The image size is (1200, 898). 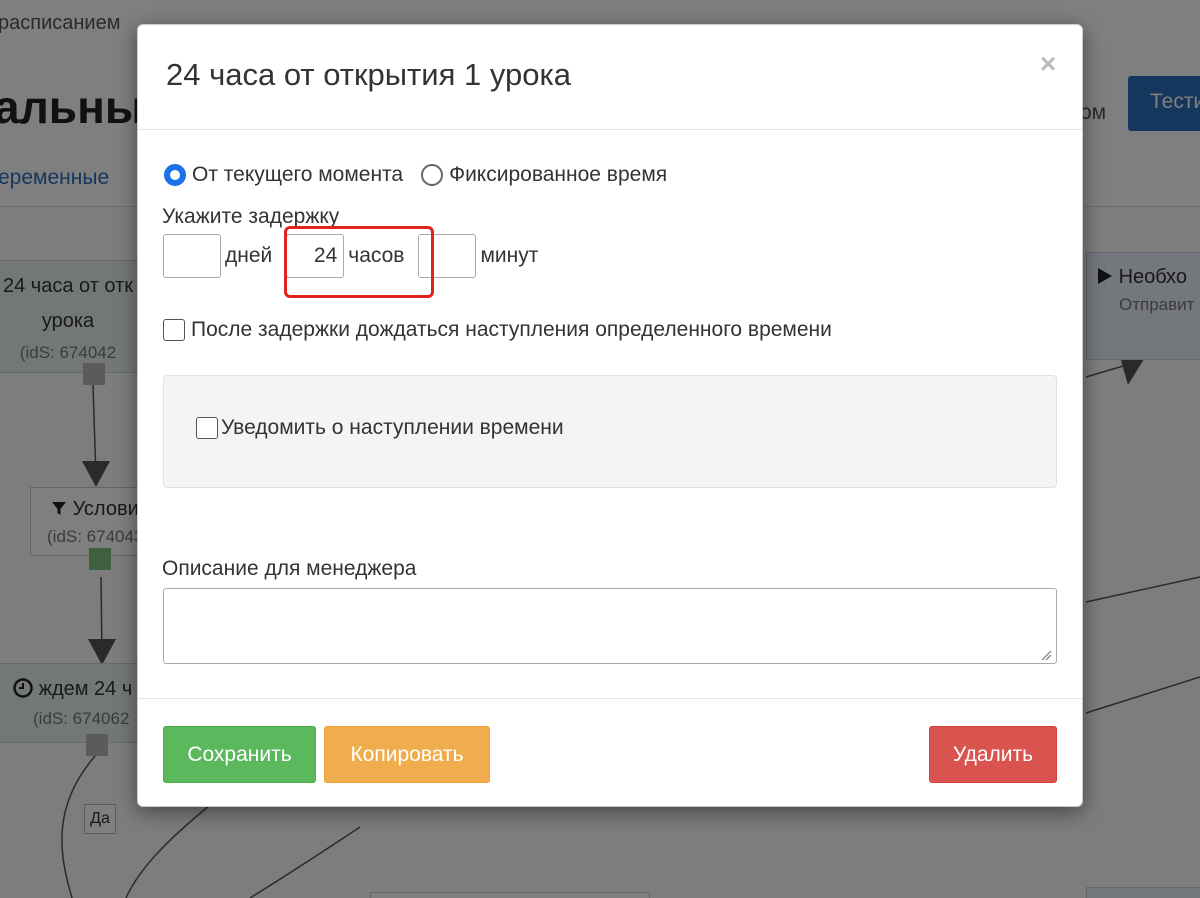 I want to click on dialog-header: 24 часа от открытия 1 урока ×, so click(x=610, y=77).